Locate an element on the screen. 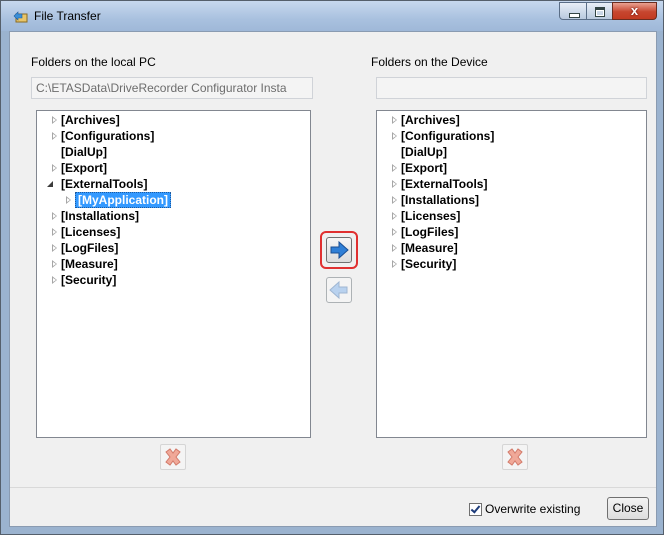 This screenshot has width=664, height=535. file-transfer-icon is located at coordinates (20, 17).